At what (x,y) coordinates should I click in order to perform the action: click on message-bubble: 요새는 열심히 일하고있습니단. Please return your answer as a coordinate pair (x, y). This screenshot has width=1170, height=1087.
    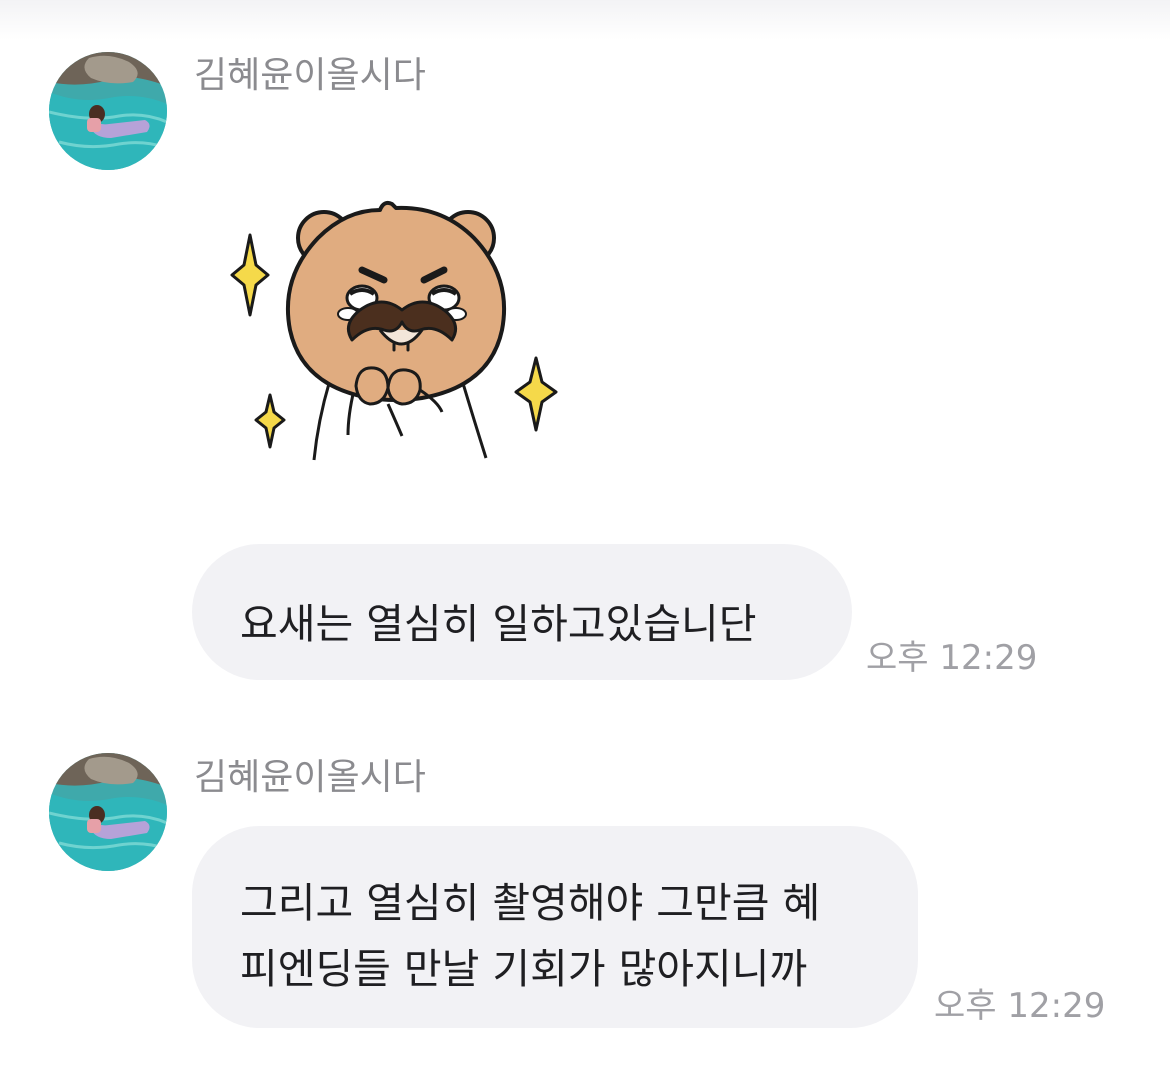
    Looking at the image, I should click on (522, 612).